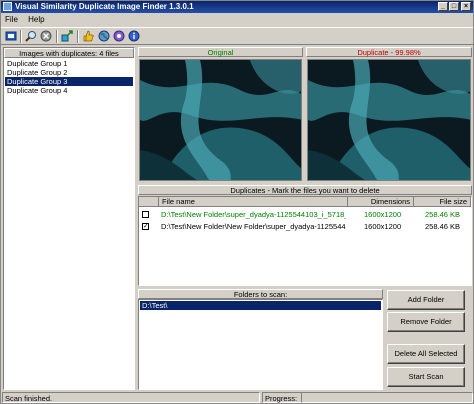 The width and height of the screenshot is (474, 404). I want to click on folders-list: D:\Test\, so click(260, 344).